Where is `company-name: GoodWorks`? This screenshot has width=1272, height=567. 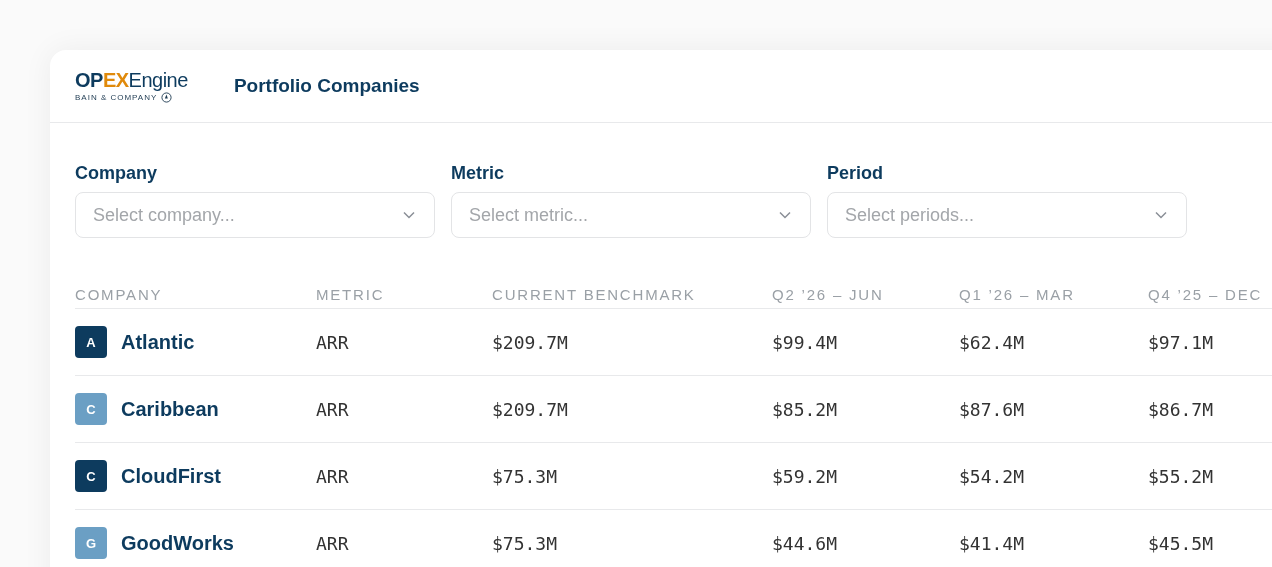 company-name: GoodWorks is located at coordinates (177, 543).